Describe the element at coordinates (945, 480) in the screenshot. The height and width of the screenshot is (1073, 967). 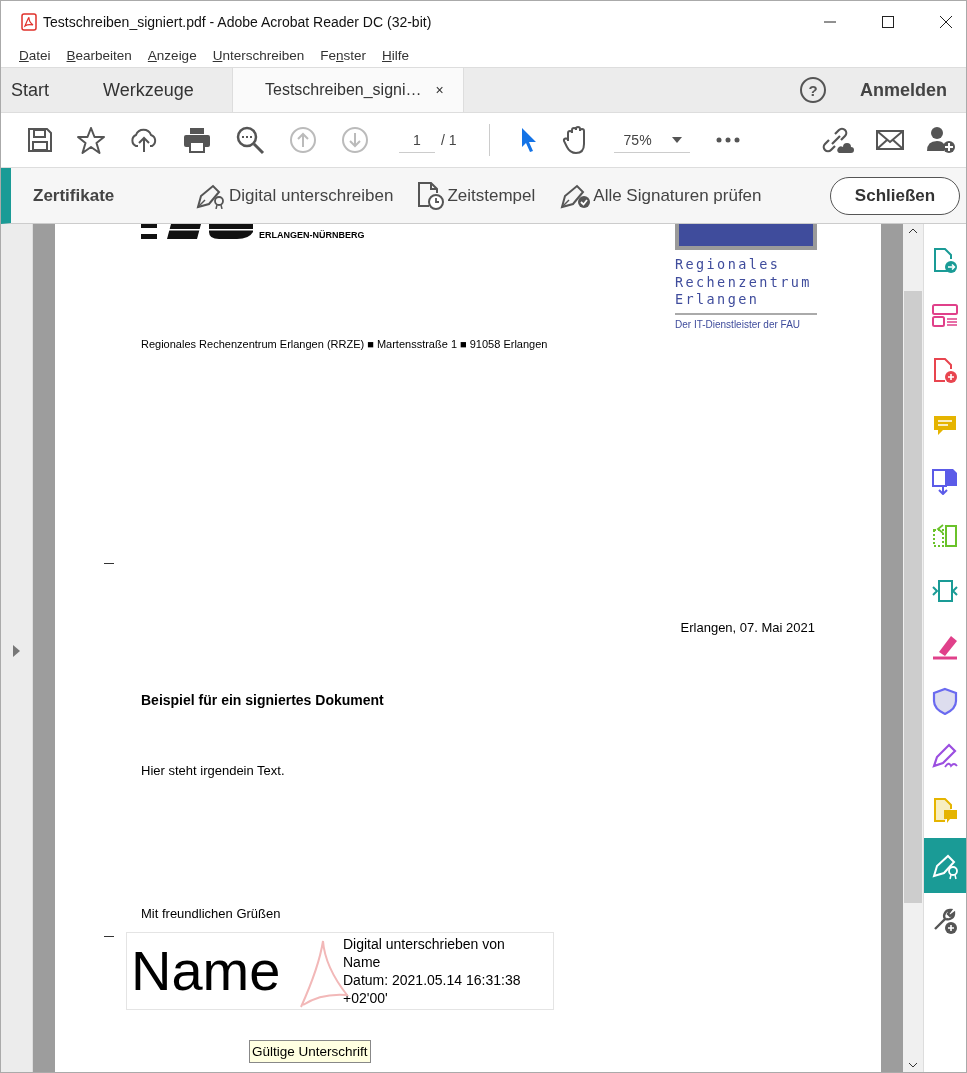
I see `combine-icon` at that location.